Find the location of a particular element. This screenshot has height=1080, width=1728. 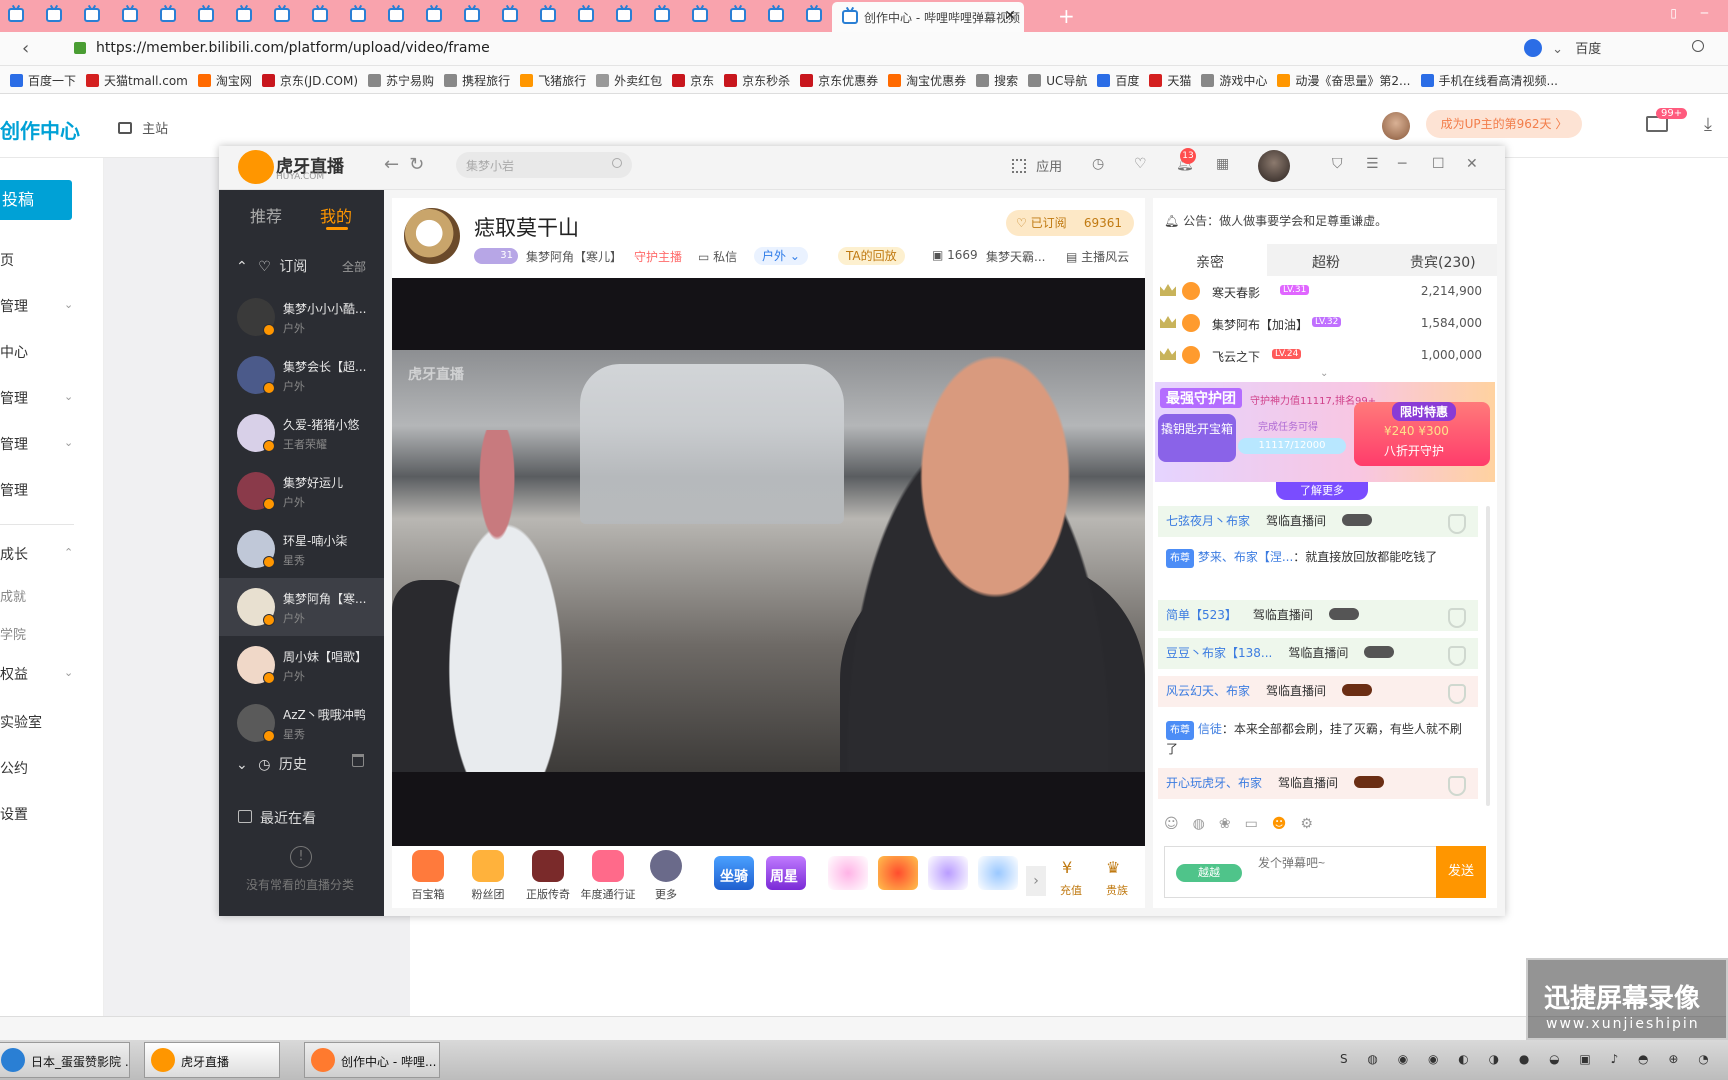

guard-link: 守护主播 is located at coordinates (658, 256).